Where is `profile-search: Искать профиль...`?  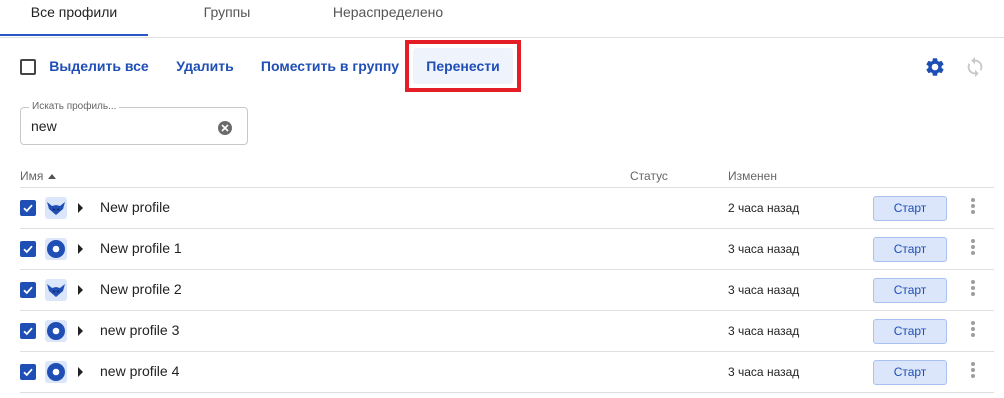
profile-search: Искать профиль... is located at coordinates (134, 123).